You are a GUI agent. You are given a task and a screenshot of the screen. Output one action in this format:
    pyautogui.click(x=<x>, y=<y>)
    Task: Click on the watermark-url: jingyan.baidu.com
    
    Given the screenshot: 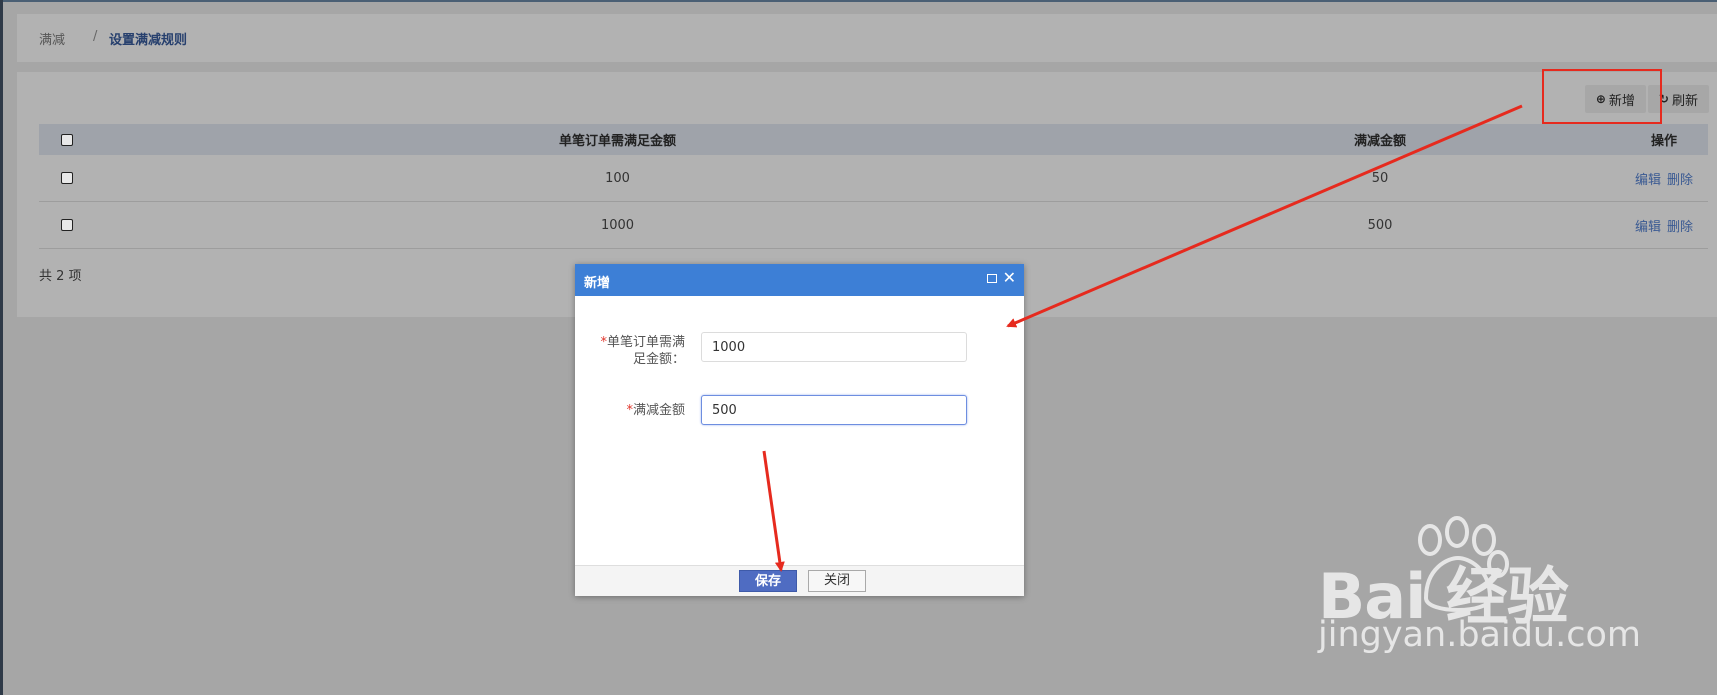 What is the action you would take?
    pyautogui.click(x=1479, y=635)
    